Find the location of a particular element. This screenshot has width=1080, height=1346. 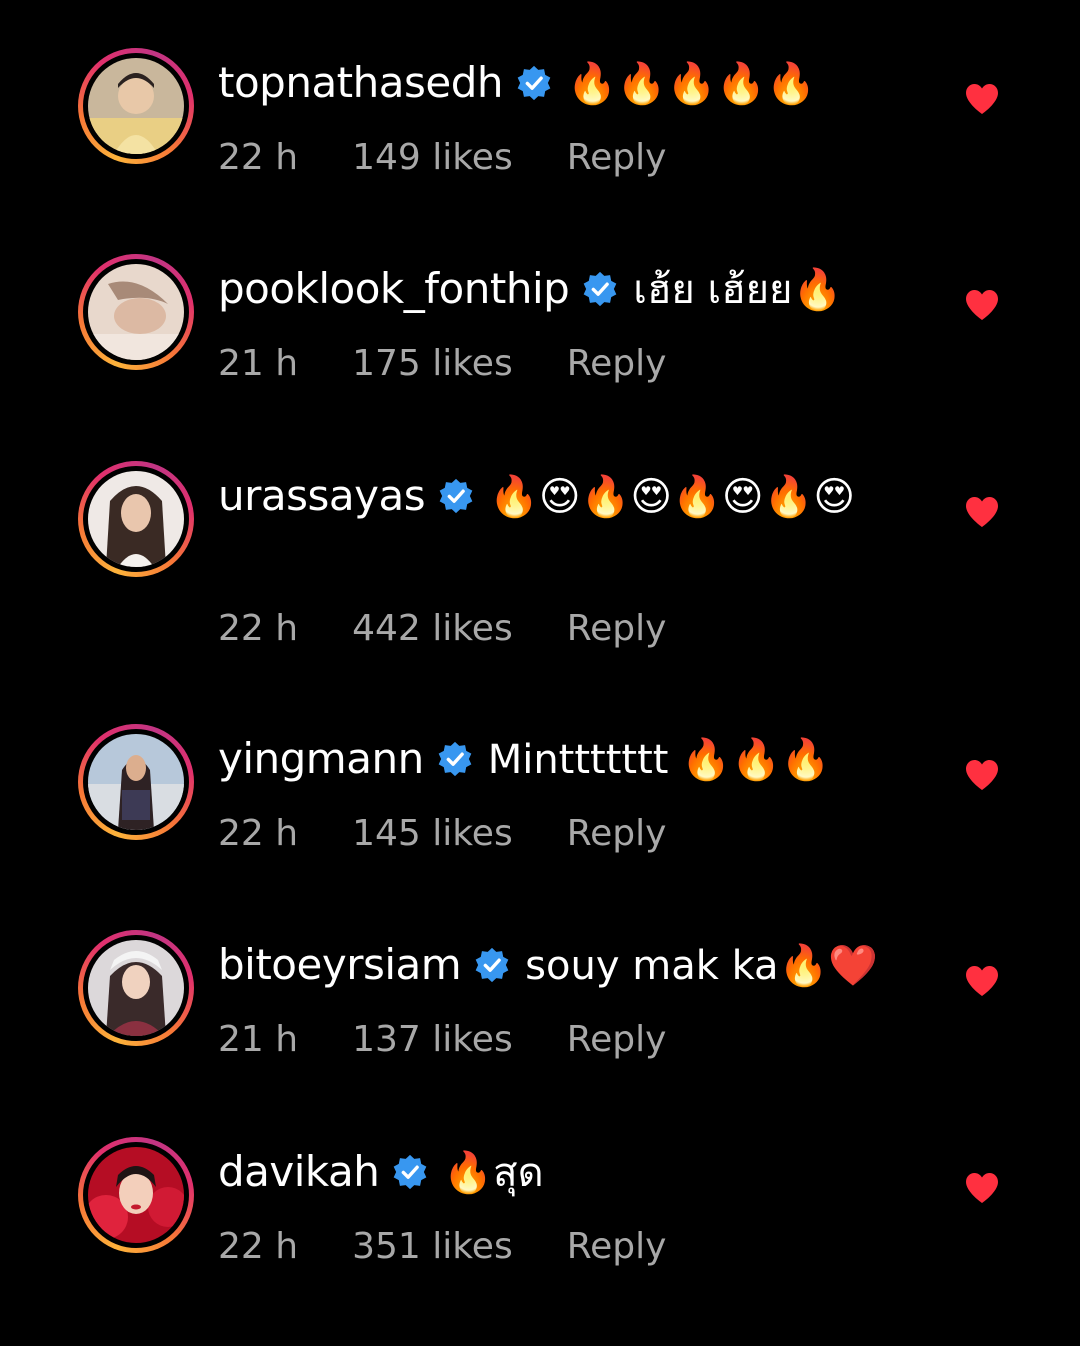

comment-username: urassayas is located at coordinates (322, 495).